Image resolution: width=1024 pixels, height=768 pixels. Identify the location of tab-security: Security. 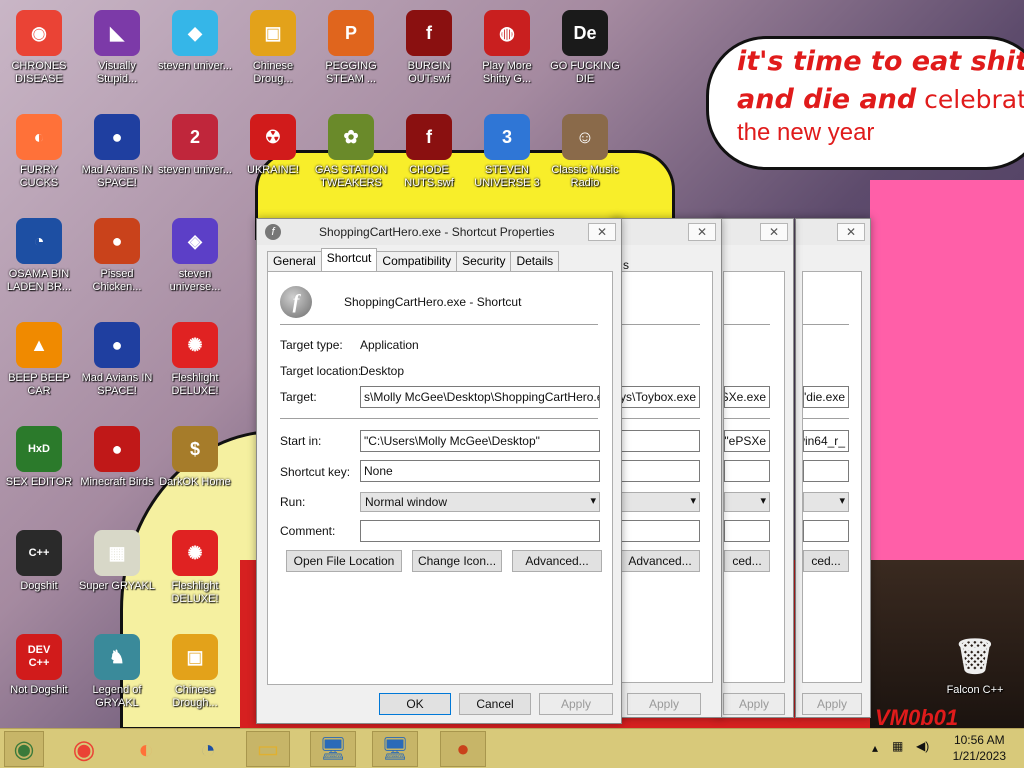
(484, 261).